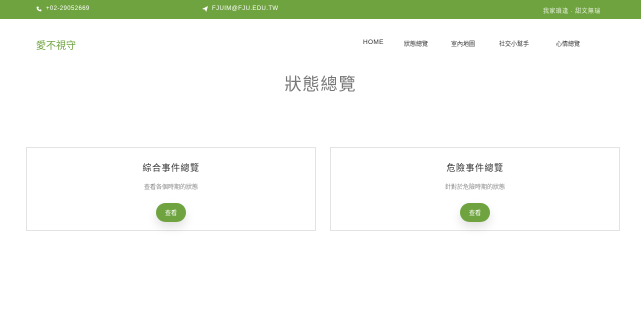 This screenshot has width=641, height=322. What do you see at coordinates (171, 212) in the screenshot?
I see `view-general-events-button: 查看` at bounding box center [171, 212].